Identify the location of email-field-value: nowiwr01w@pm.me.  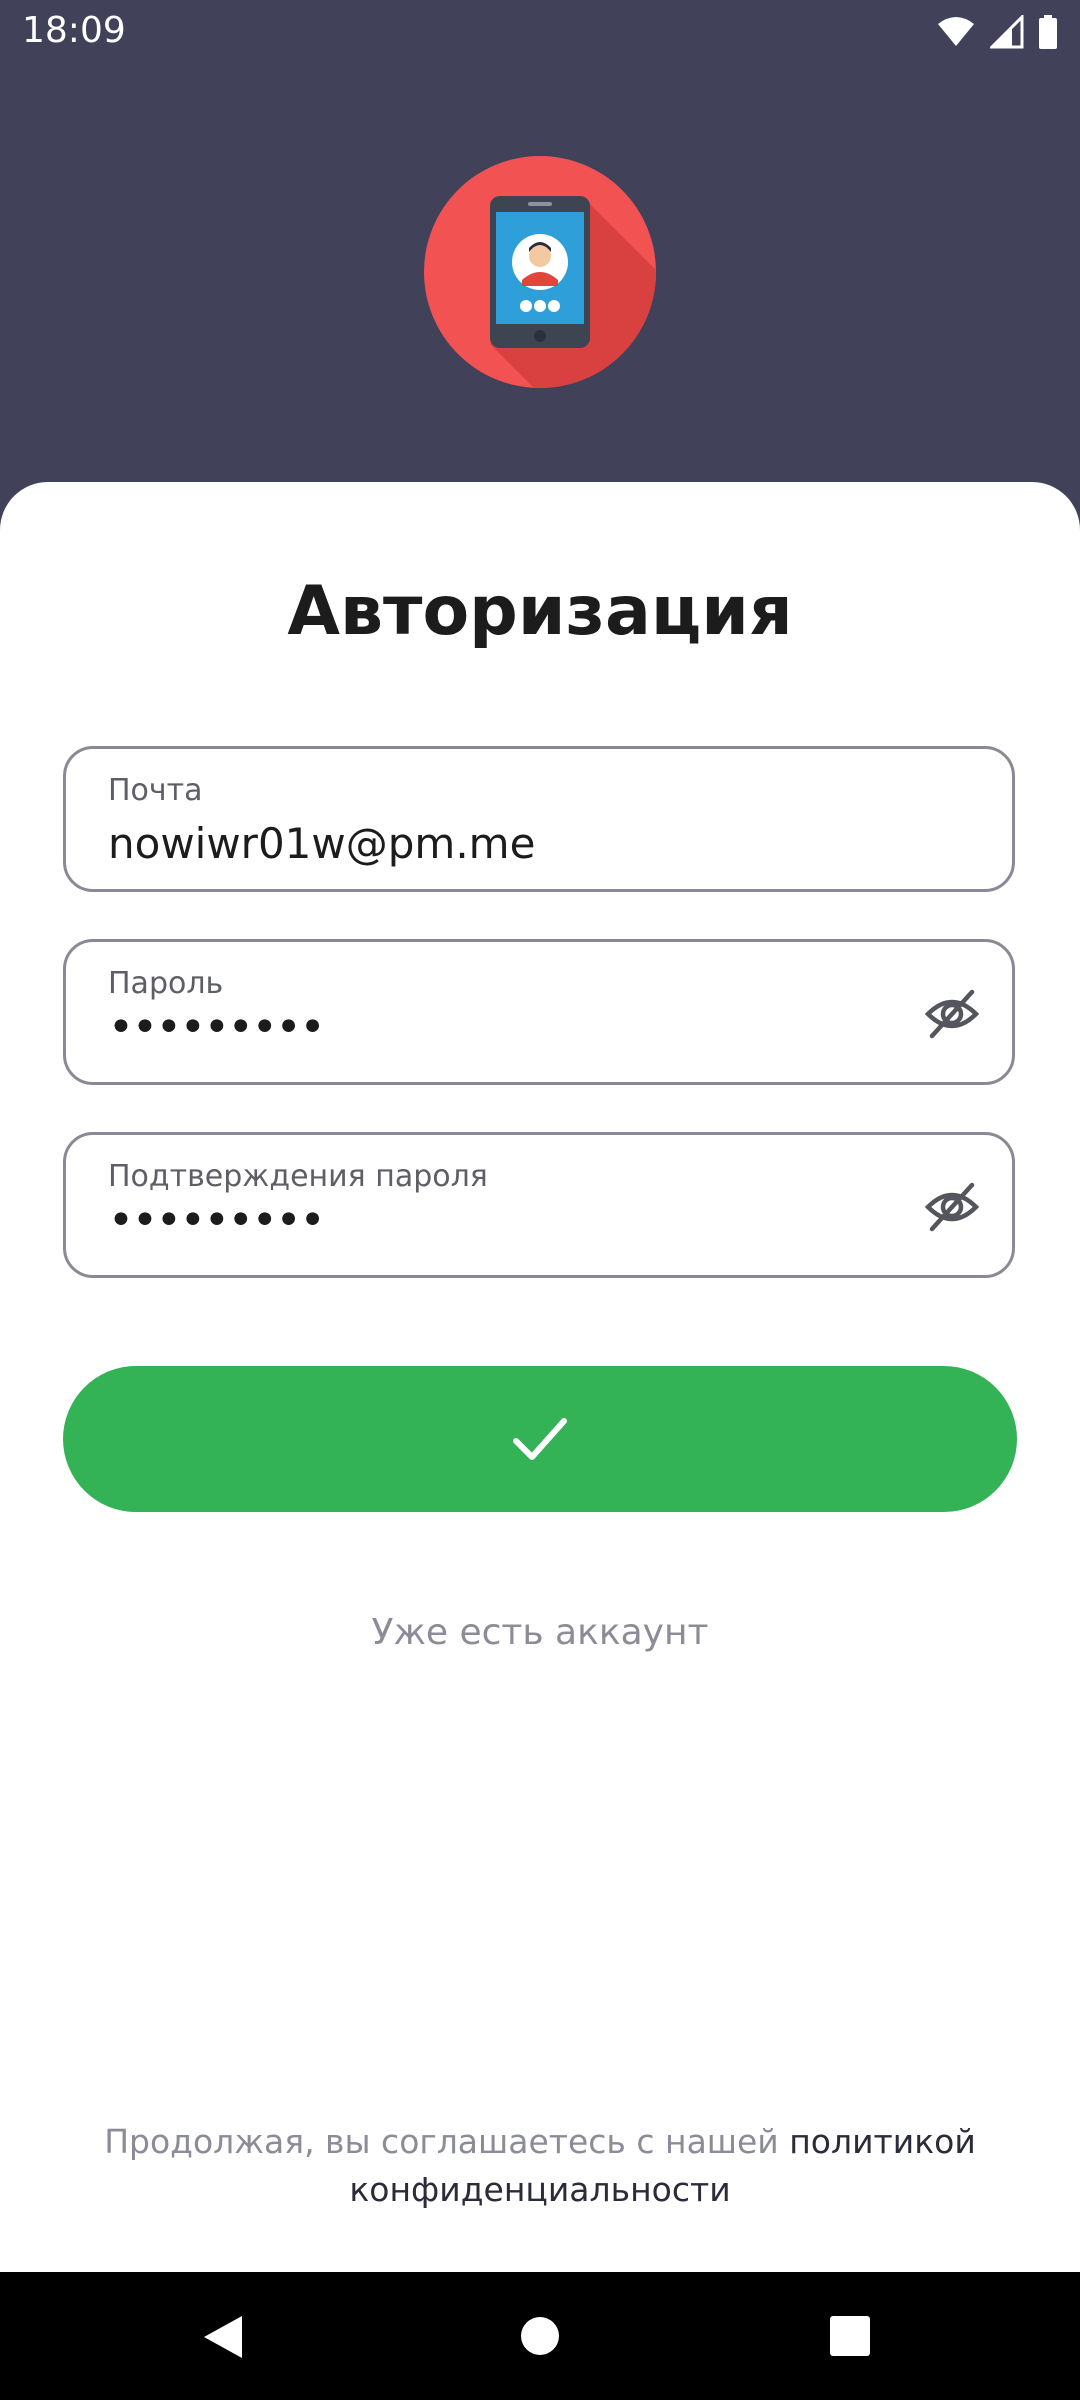
(322, 843).